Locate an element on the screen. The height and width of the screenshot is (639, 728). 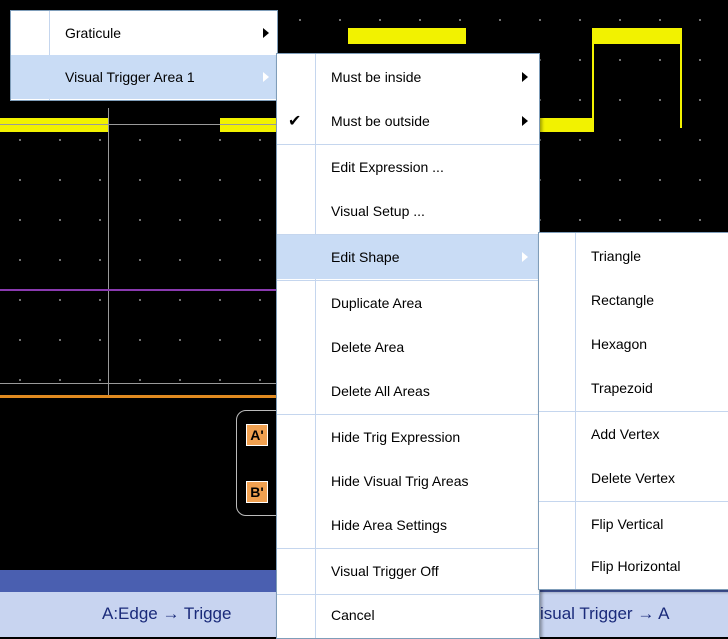
trace-edge is located at coordinates (681, 78).